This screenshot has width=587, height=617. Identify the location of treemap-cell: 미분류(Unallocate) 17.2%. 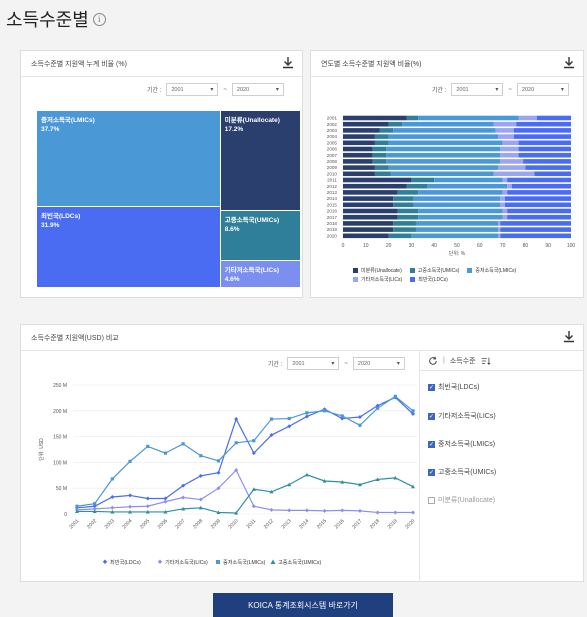
(260, 161).